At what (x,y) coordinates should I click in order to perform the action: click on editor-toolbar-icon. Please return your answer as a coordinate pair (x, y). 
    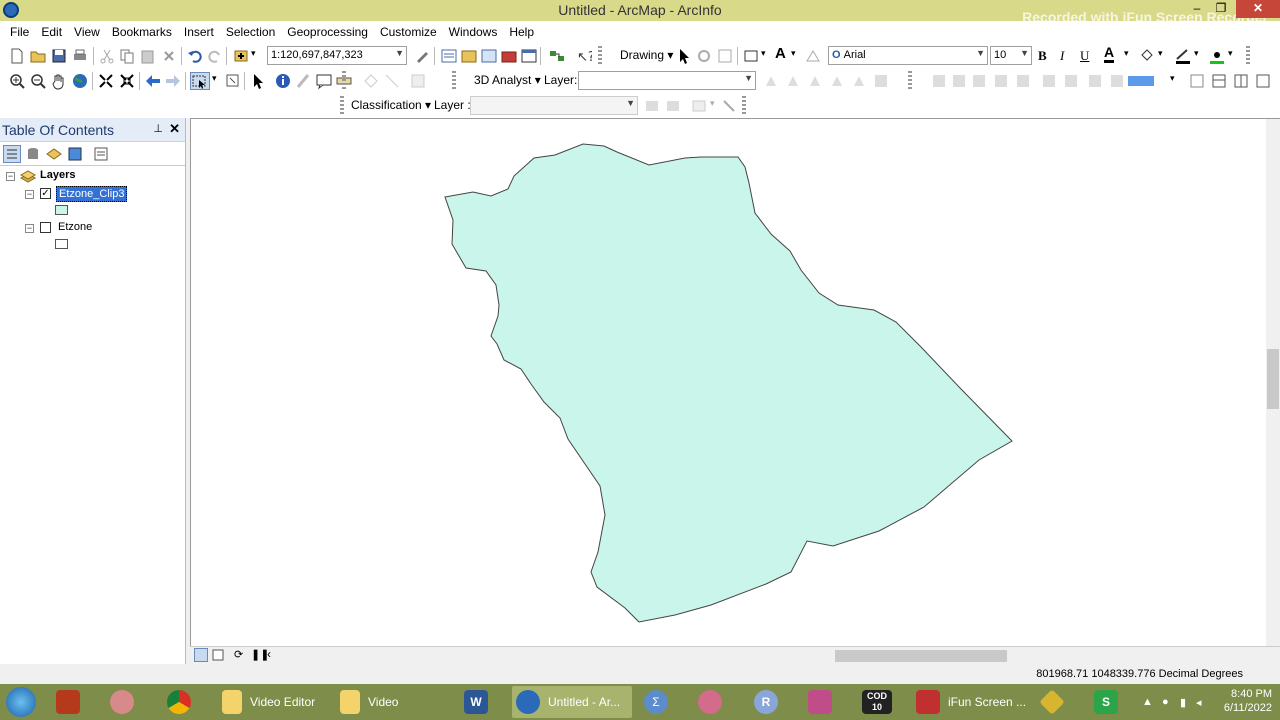
    Looking at the image, I should click on (423, 56).